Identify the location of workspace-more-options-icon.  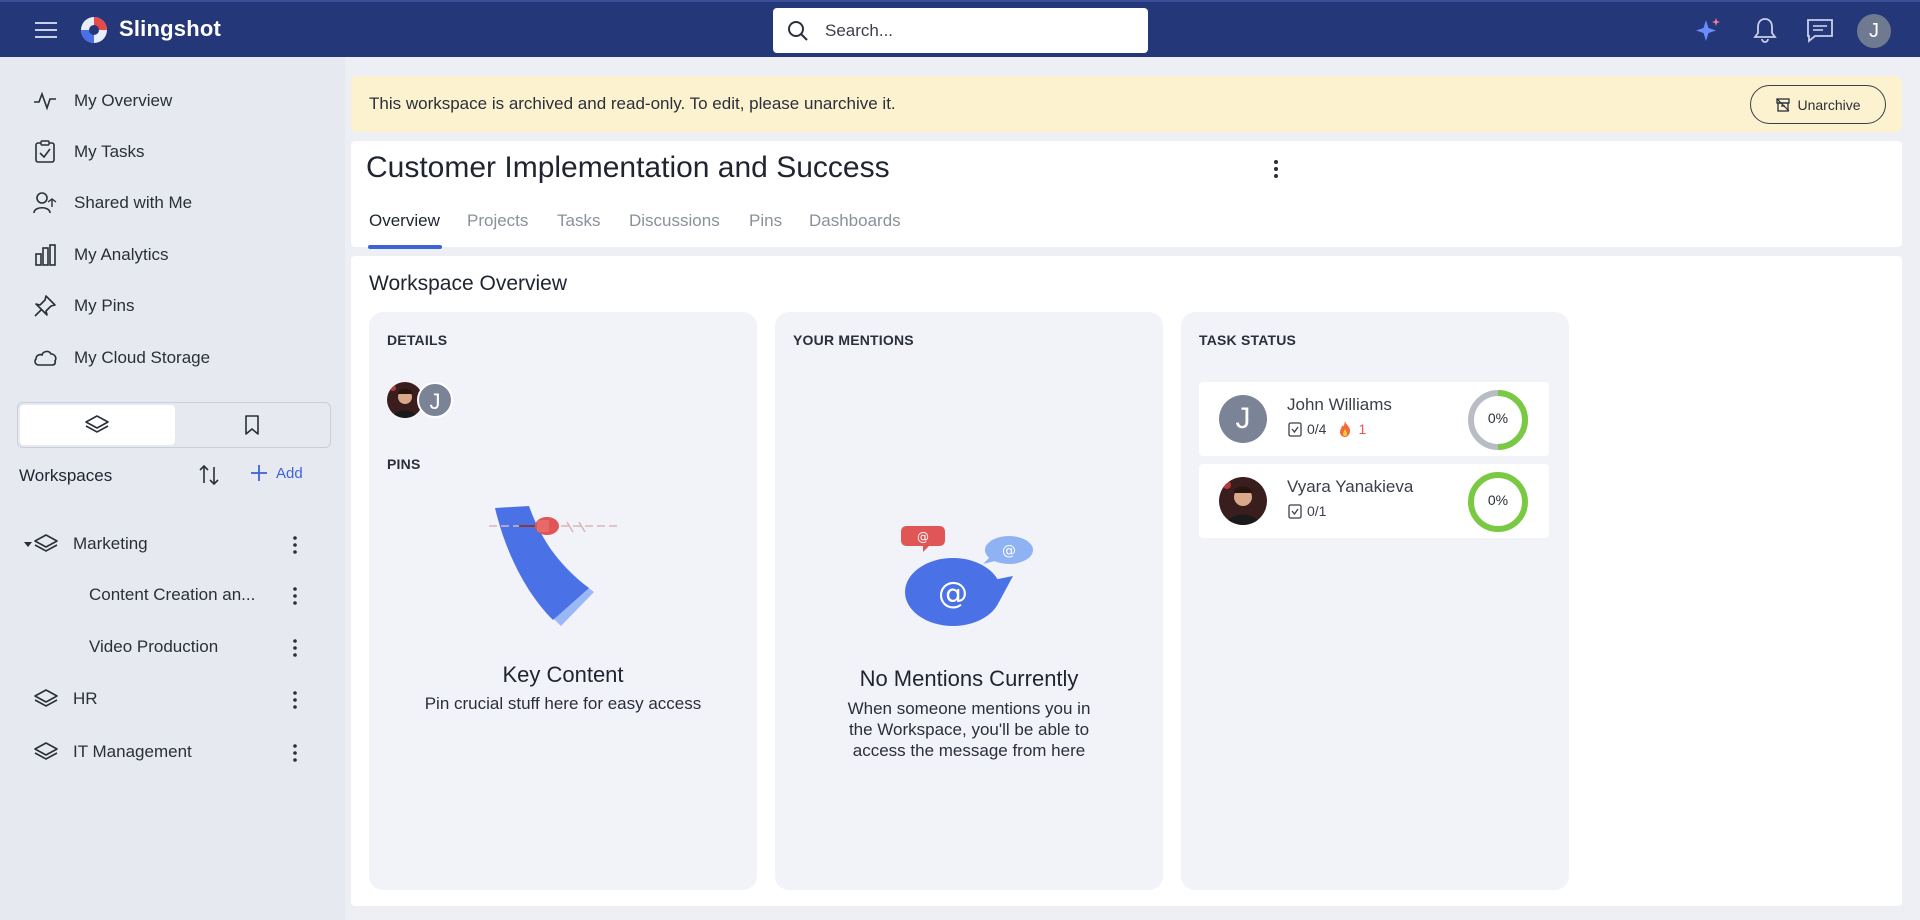
(1276, 169).